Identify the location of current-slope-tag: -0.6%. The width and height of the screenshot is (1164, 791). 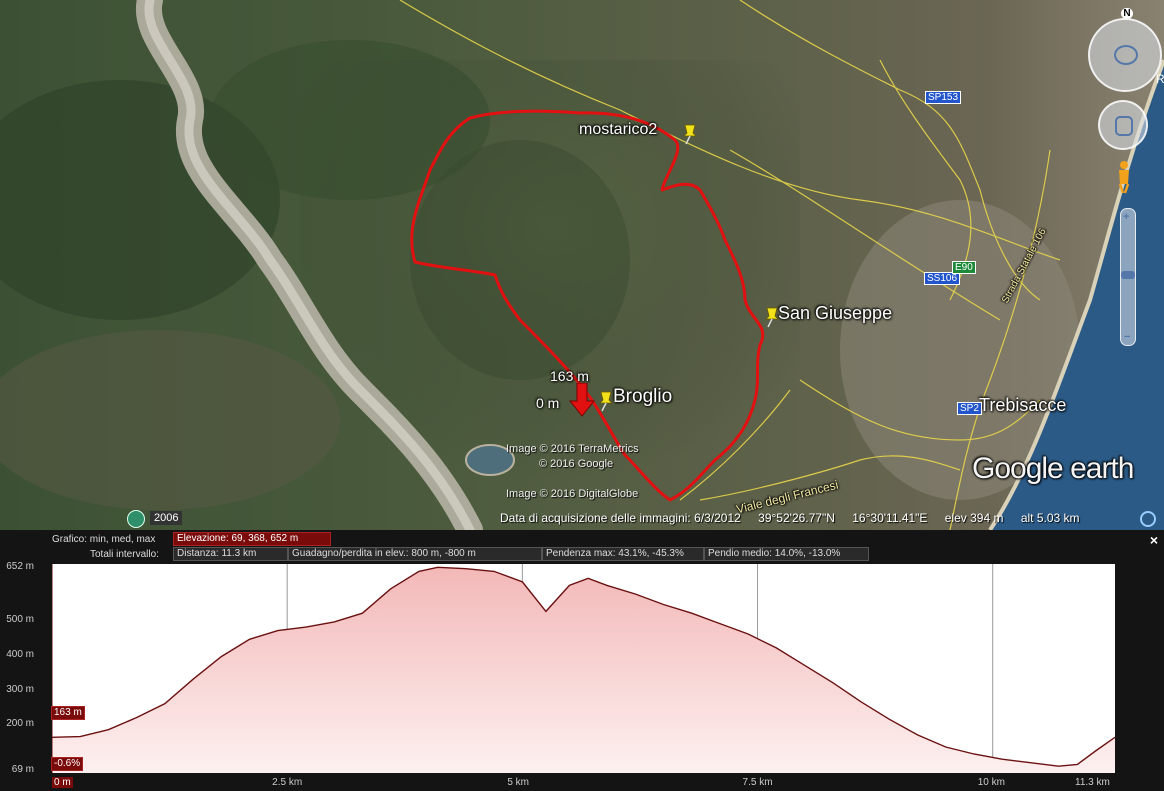
(67, 764).